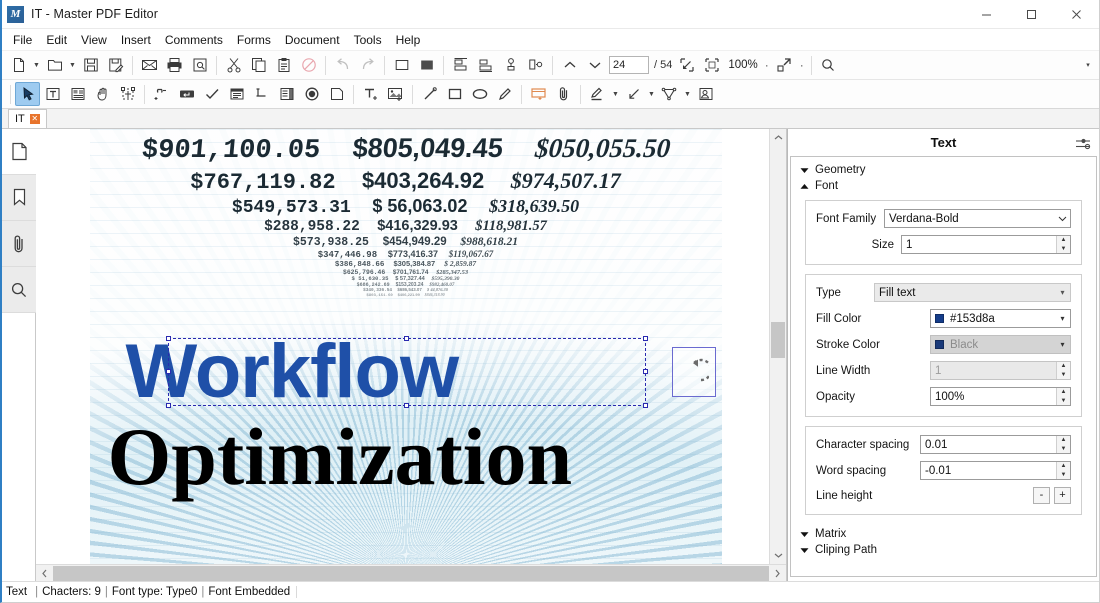 The width and height of the screenshot is (1100, 603). Describe the element at coordinates (943, 170) in the screenshot. I see `geometry-section-header: Geometry` at that location.